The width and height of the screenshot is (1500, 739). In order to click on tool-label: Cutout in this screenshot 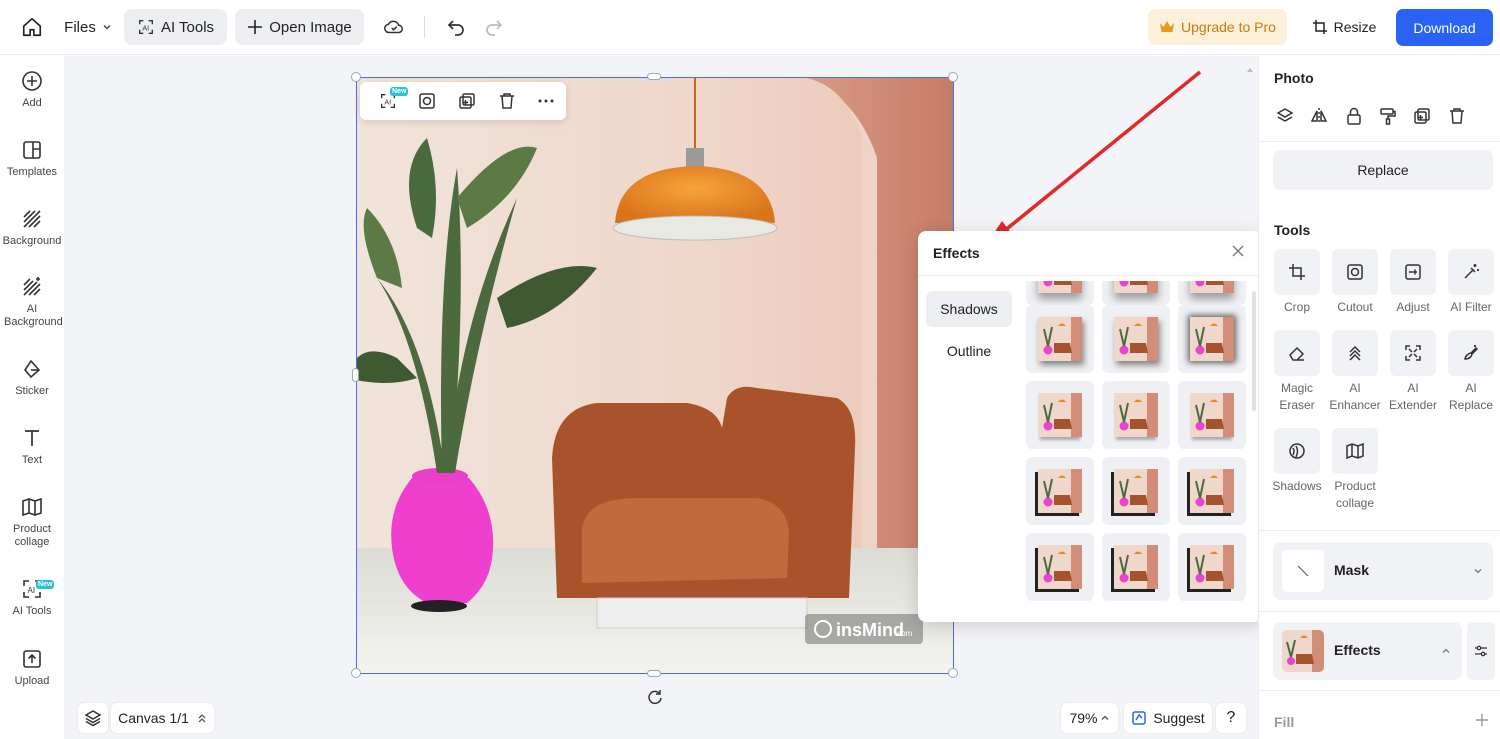, I will do `click(1355, 307)`.